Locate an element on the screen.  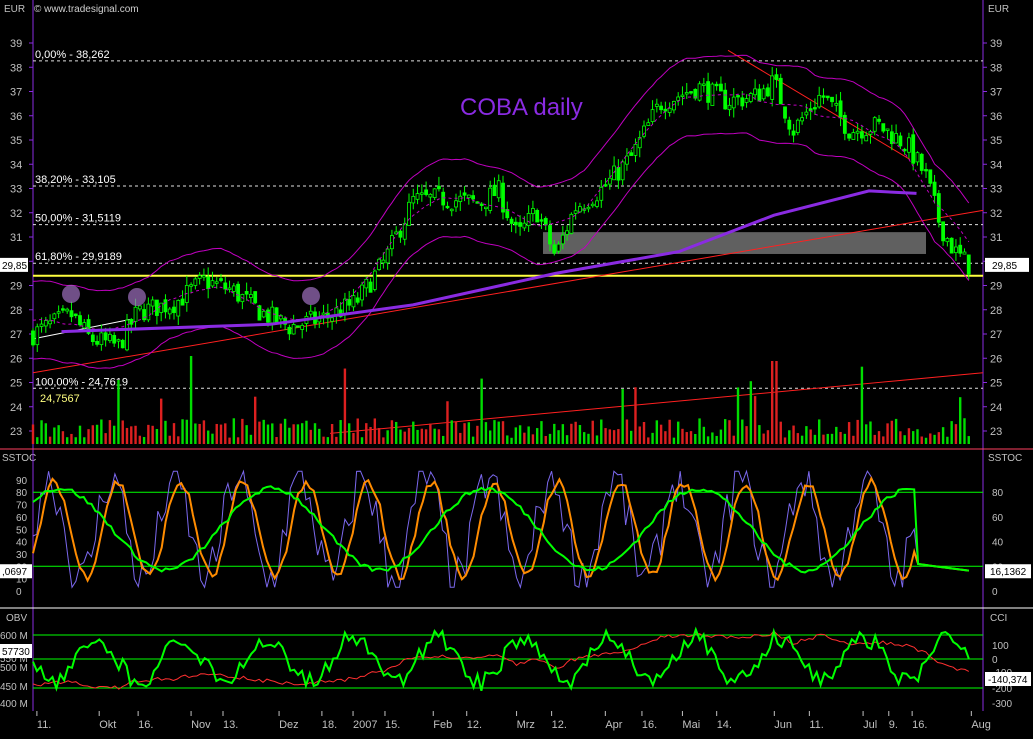
price-tick-right: 38 is located at coordinates (996, 68).